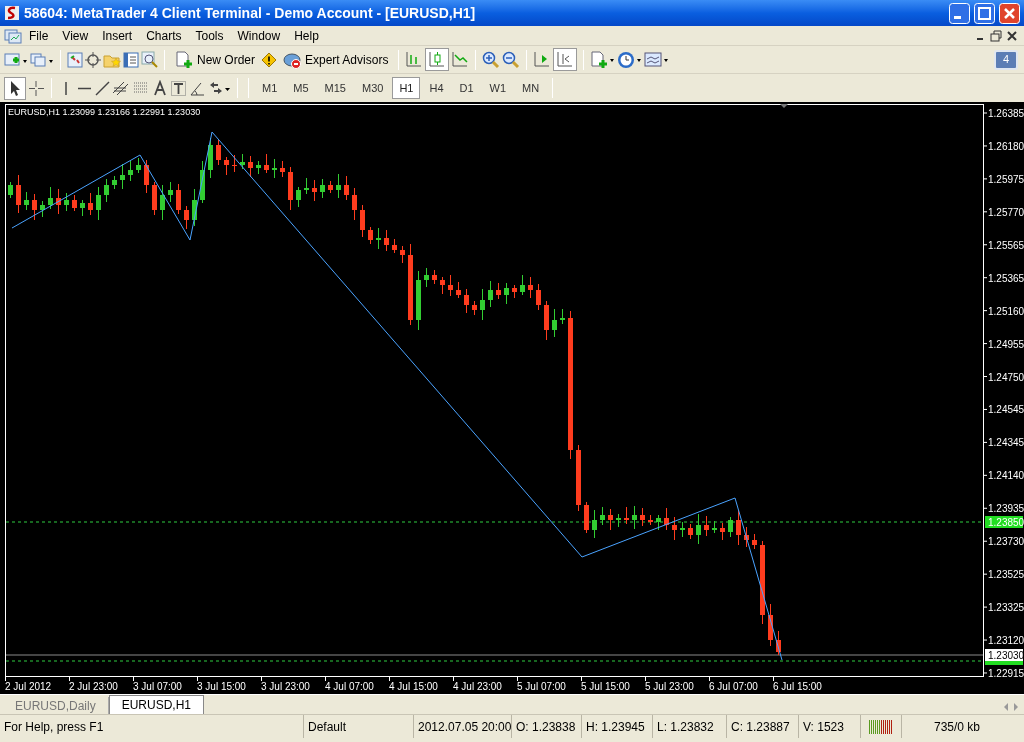 Image resolution: width=1024 pixels, height=742 pixels. What do you see at coordinates (121, 88) in the screenshot?
I see `channel-icon` at bounding box center [121, 88].